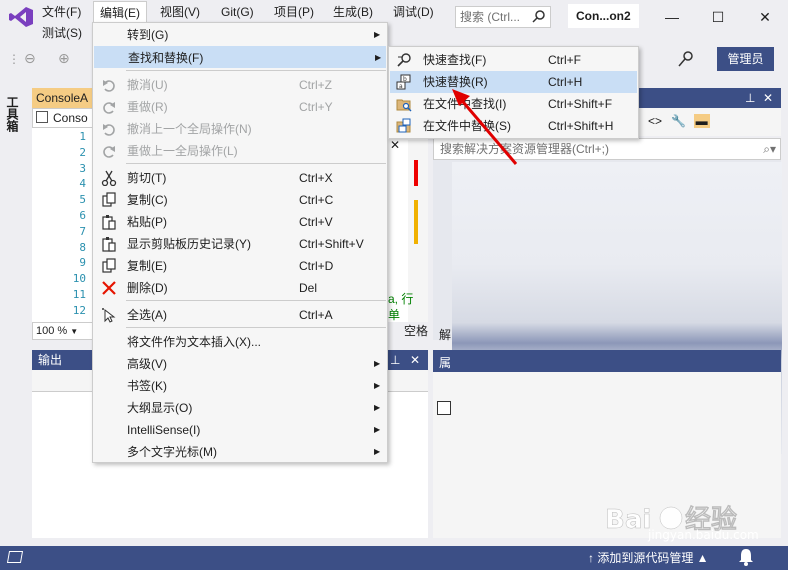 The width and height of the screenshot is (788, 570). Describe the element at coordinates (240, 200) in the screenshot. I see `edit-menu-item: 复制(C) Ctrl+C` at that location.